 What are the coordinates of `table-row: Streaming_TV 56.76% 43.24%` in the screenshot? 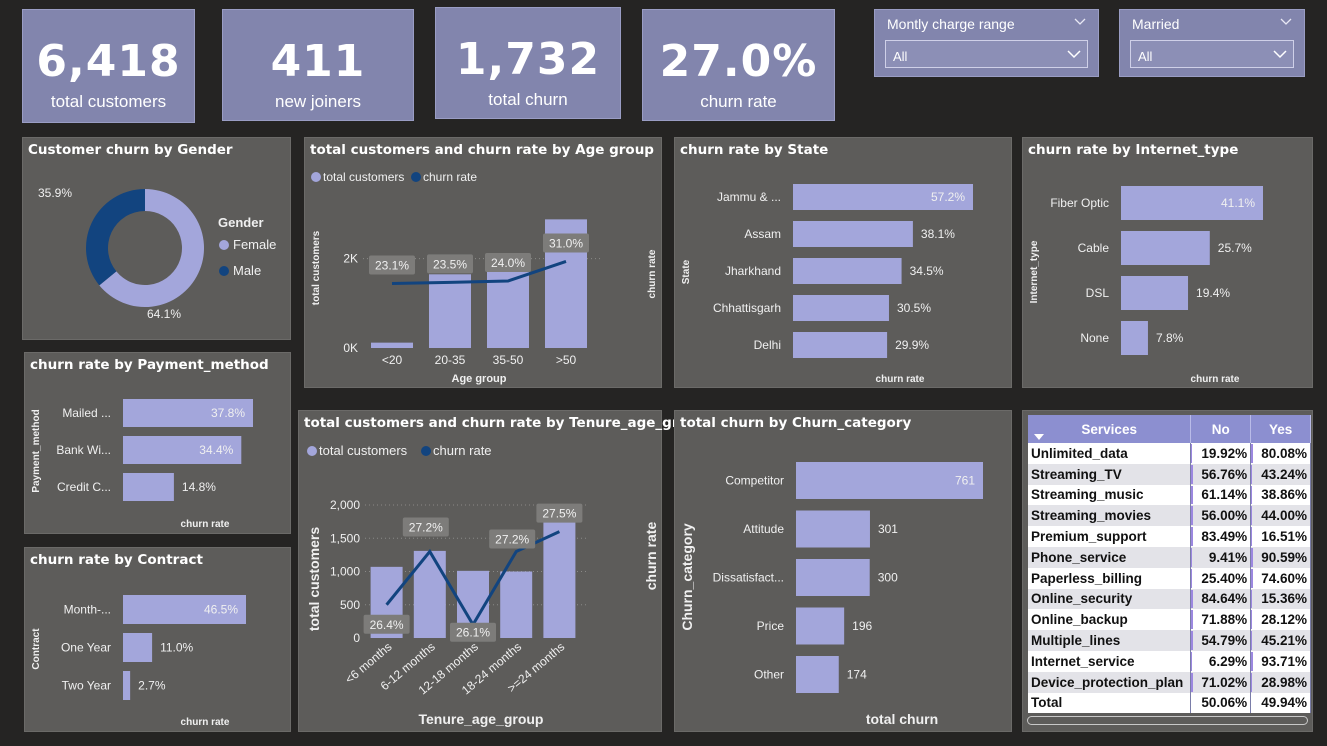 It's located at (1169, 474).